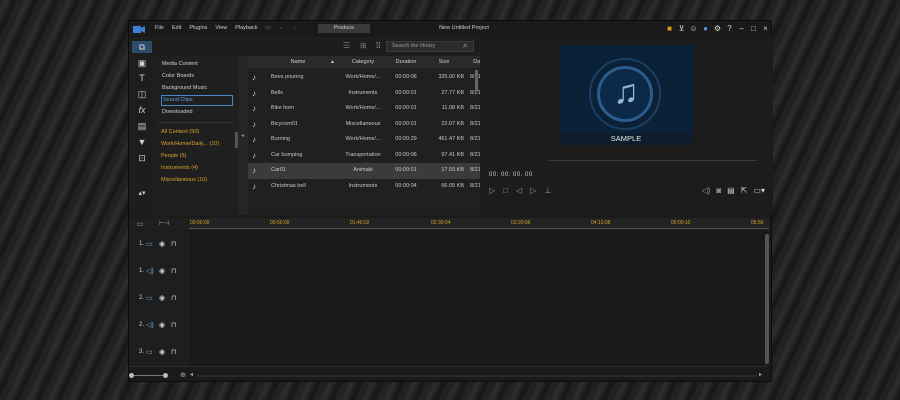 The width and height of the screenshot is (900, 400). What do you see at coordinates (184, 180) in the screenshot?
I see `subcategory-miscellaneous: Miscellaneous (10)` at bounding box center [184, 180].